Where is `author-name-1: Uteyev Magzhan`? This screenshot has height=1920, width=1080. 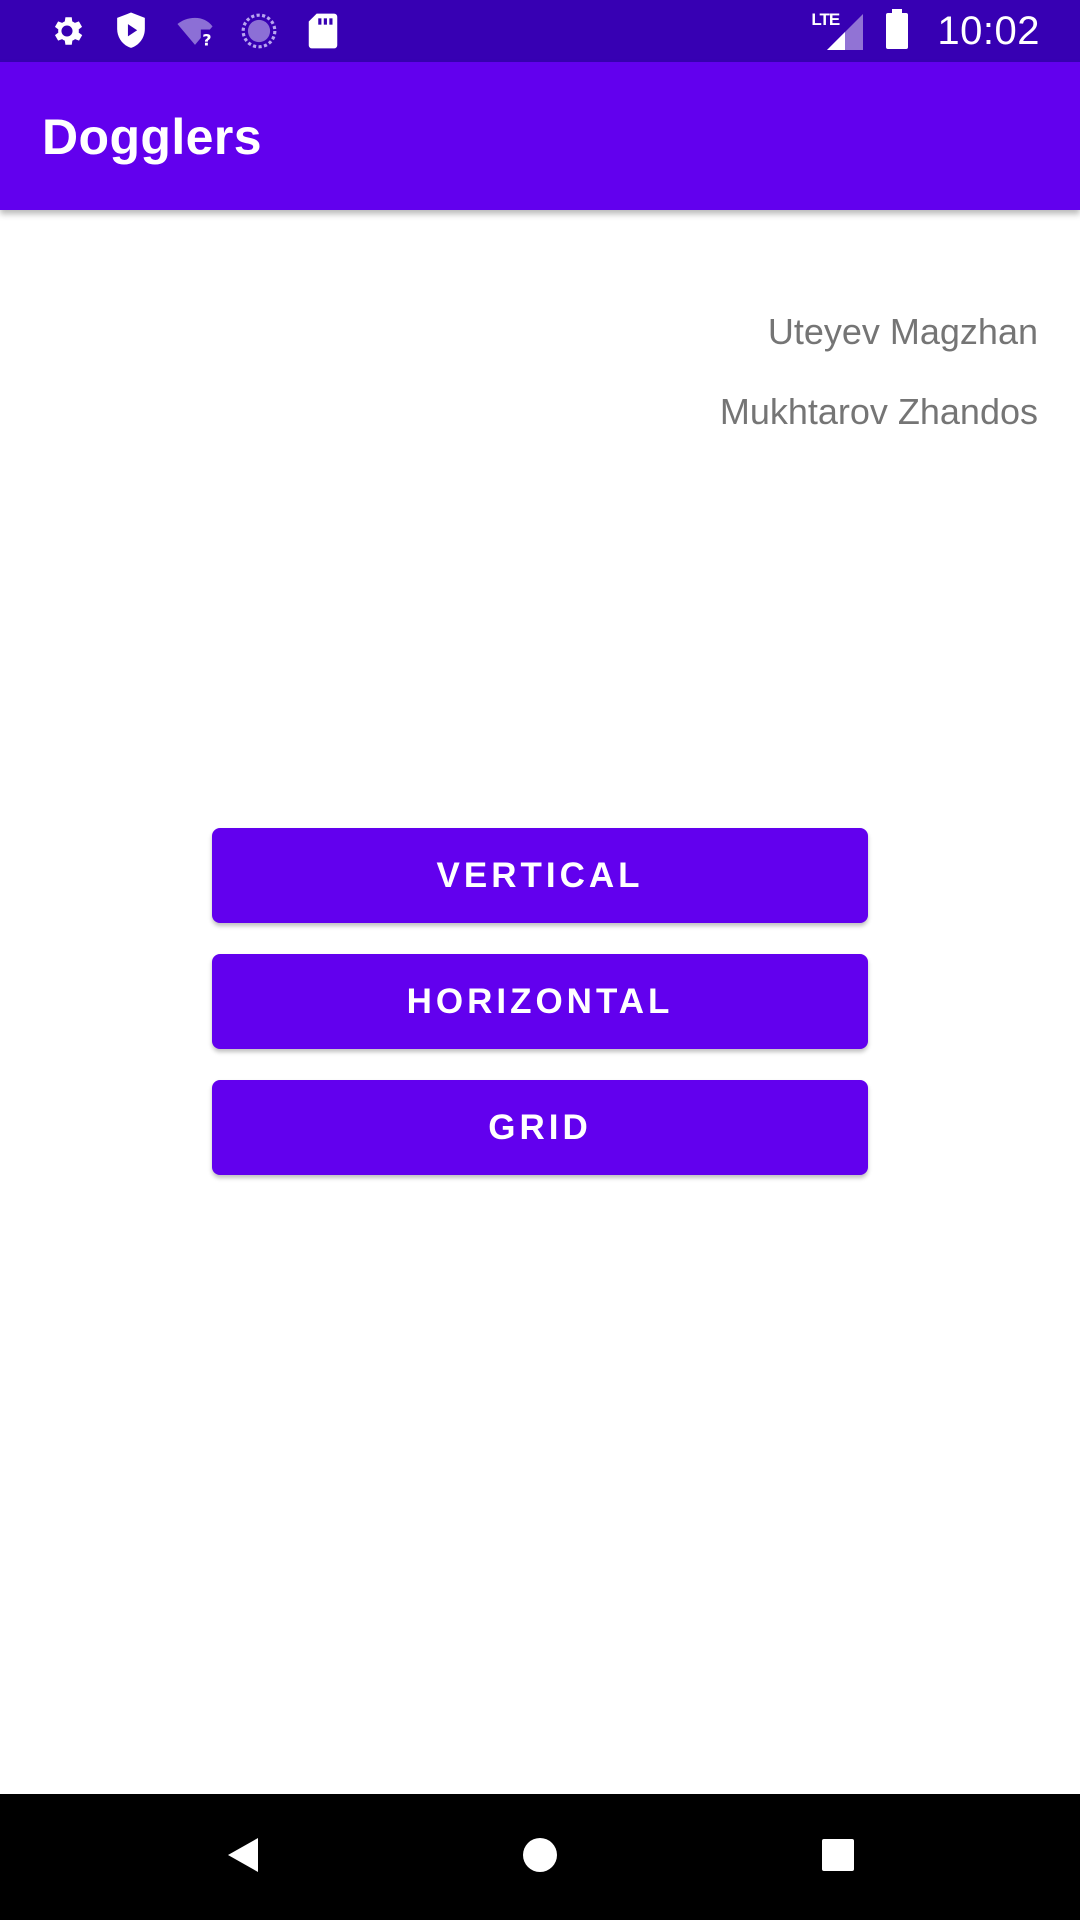 author-name-1: Uteyev Magzhan is located at coordinates (902, 331).